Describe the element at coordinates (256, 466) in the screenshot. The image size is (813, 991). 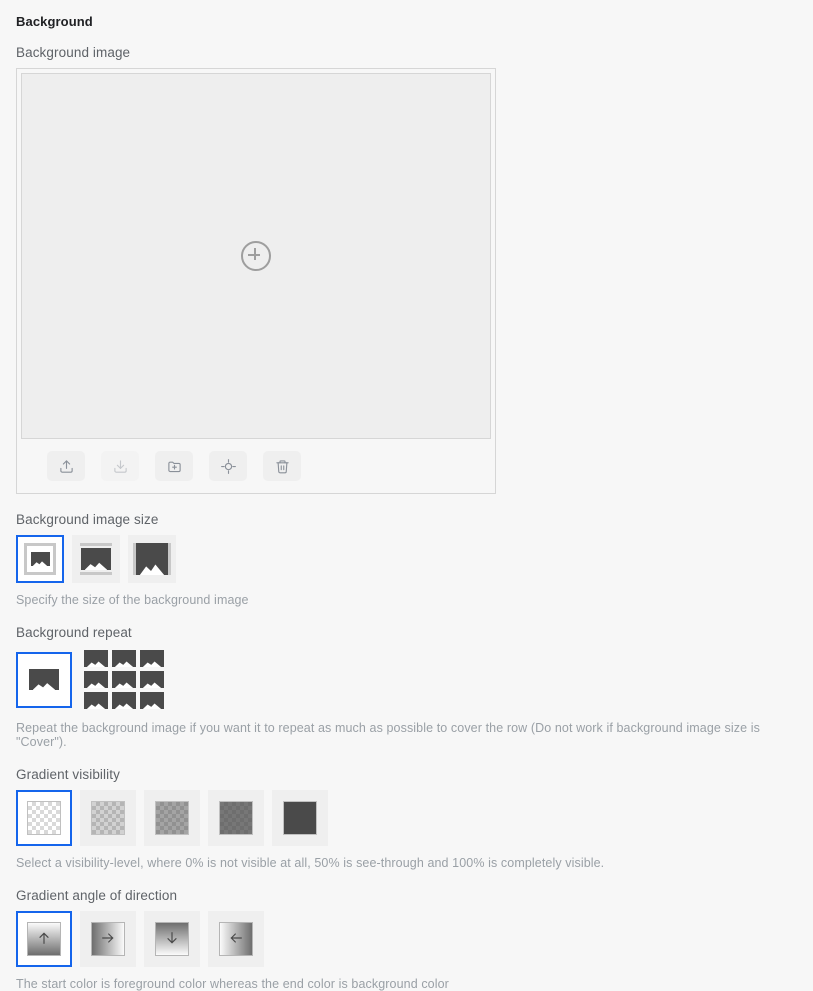
I see `image-toolbar` at that location.